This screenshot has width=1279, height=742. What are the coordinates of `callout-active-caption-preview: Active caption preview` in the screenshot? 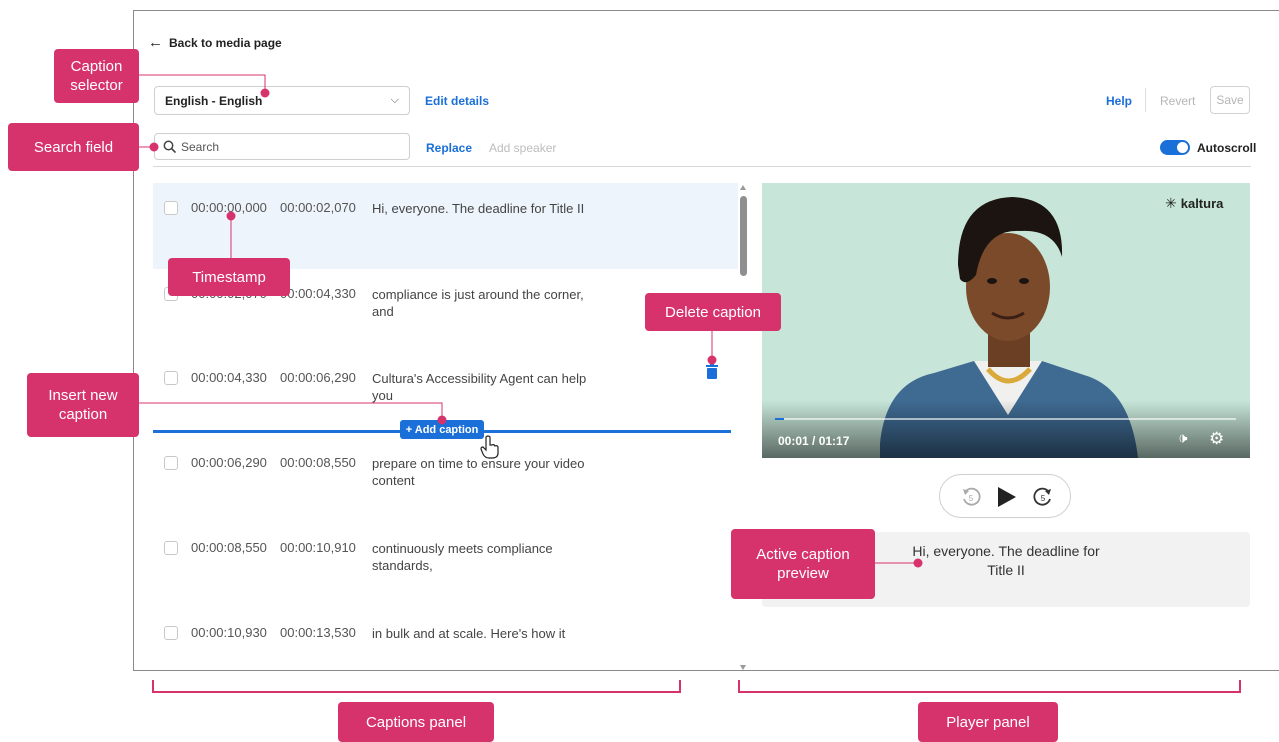 It's located at (803, 564).